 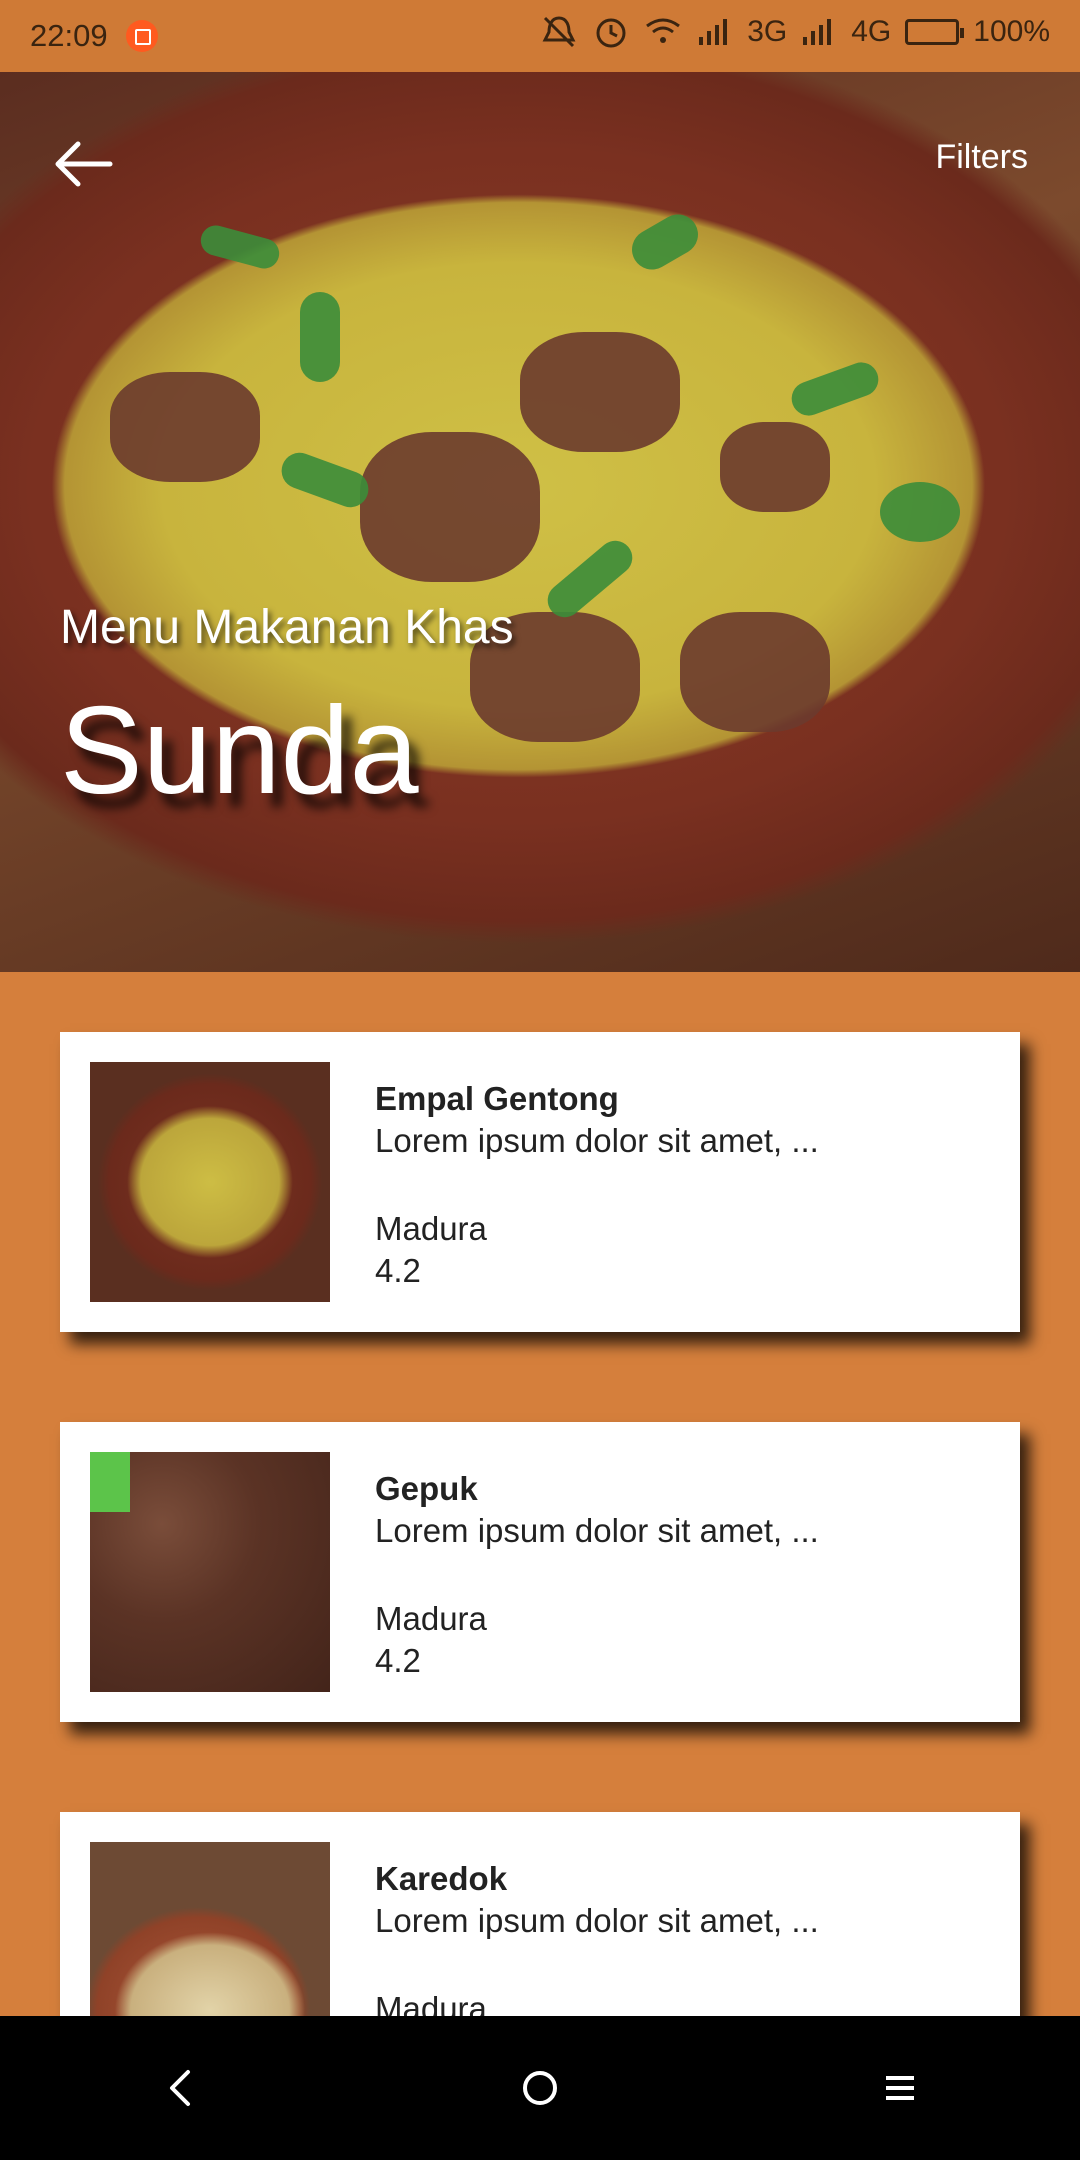 What do you see at coordinates (287, 627) in the screenshot?
I see `hero-subtitle: Menu Makanan Khas` at bounding box center [287, 627].